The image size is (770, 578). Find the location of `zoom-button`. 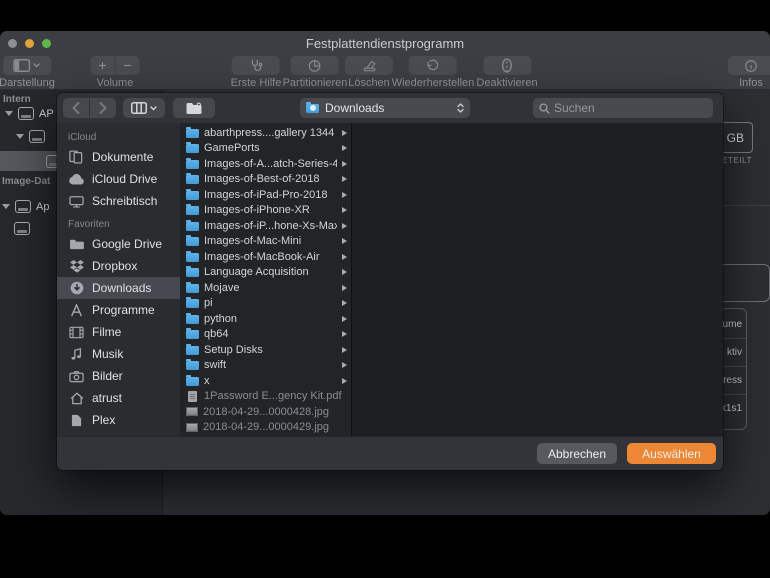

zoom-button is located at coordinates (46, 43).